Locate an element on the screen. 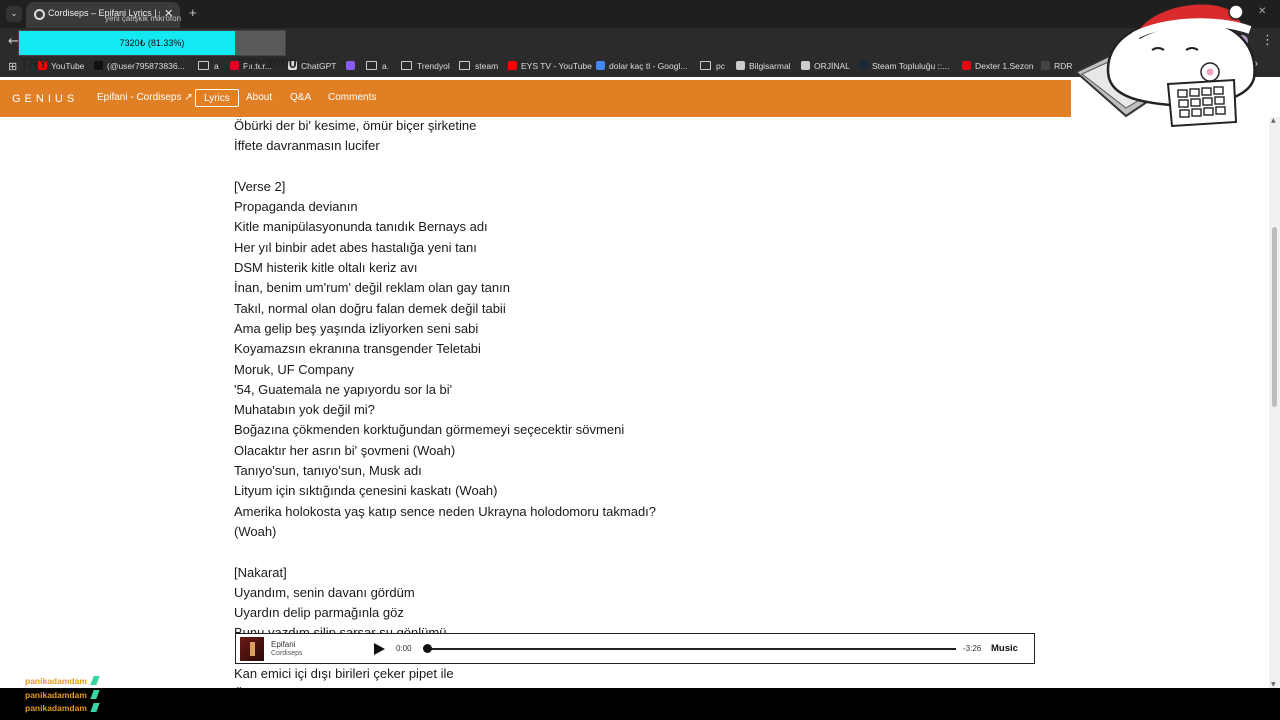 Image resolution: width=1280 pixels, height=720 pixels. bookmark-label: a is located at coordinates (216, 66).